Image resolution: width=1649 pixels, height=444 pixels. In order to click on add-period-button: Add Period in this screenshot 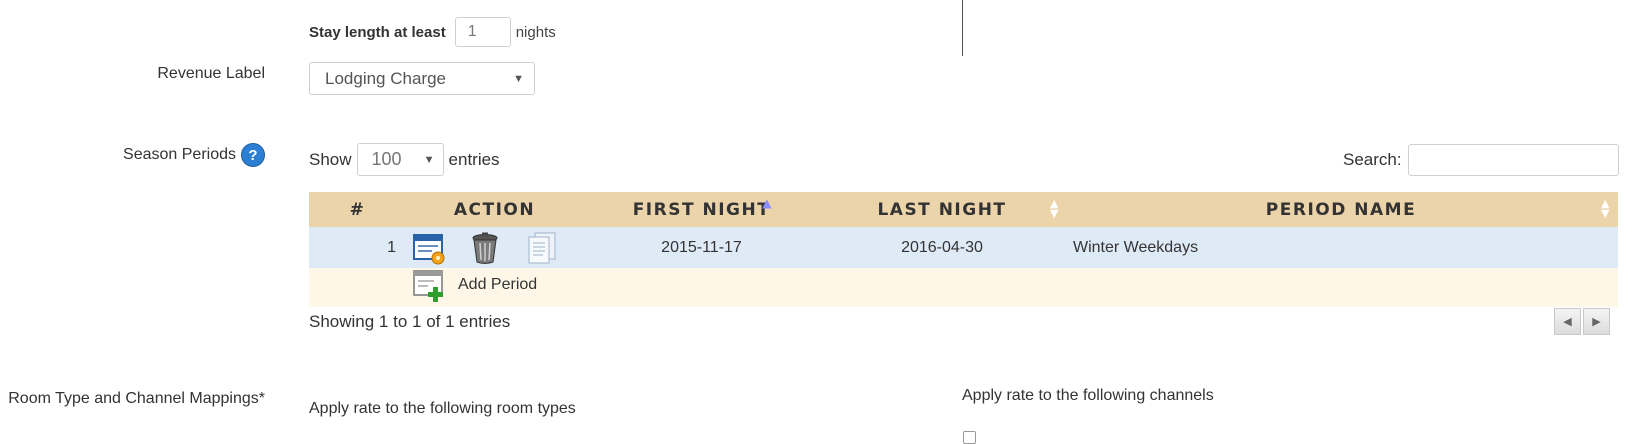, I will do `click(474, 285)`.